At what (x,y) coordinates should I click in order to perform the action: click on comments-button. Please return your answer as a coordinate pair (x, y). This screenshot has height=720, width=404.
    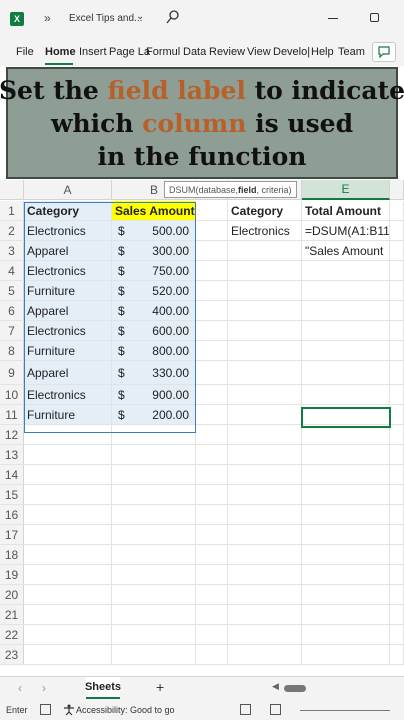
    Looking at the image, I should click on (384, 52).